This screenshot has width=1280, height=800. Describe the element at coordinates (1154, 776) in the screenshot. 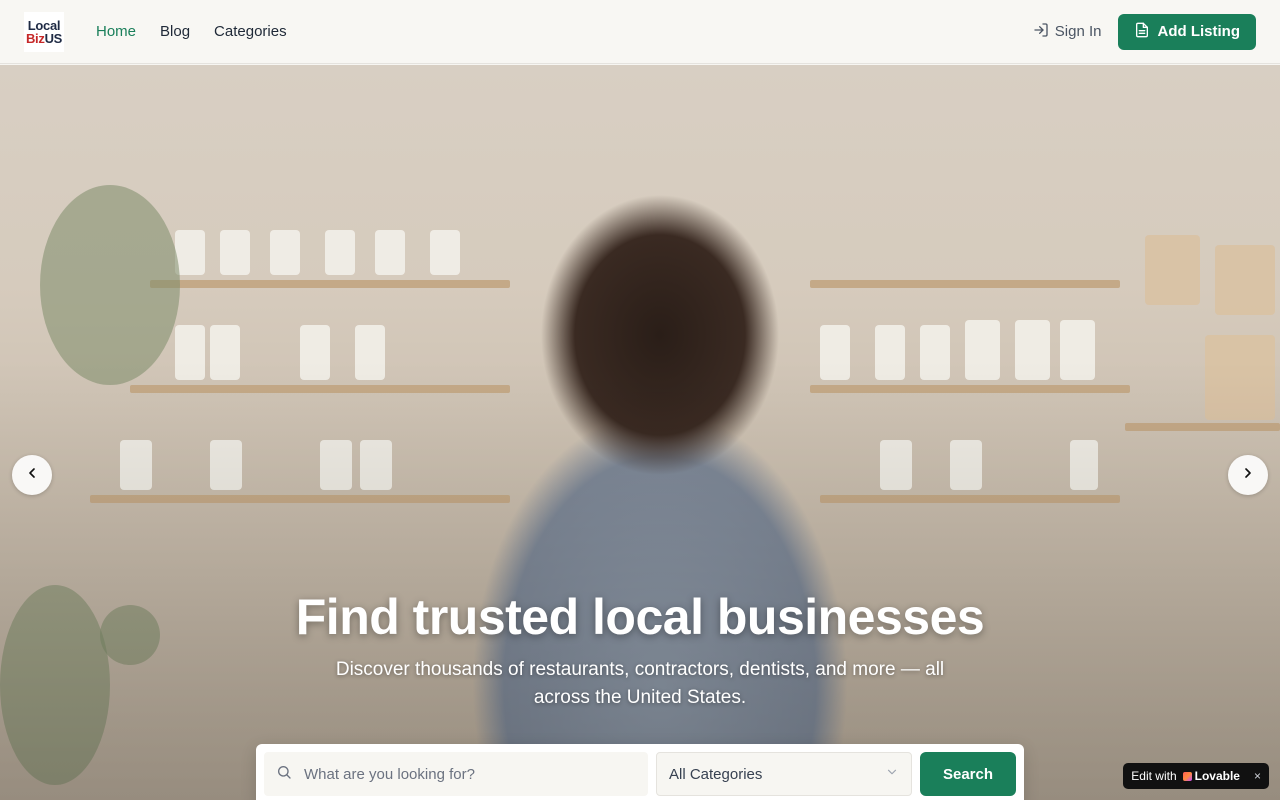

I see `badge-prefix: Edit with` at that location.